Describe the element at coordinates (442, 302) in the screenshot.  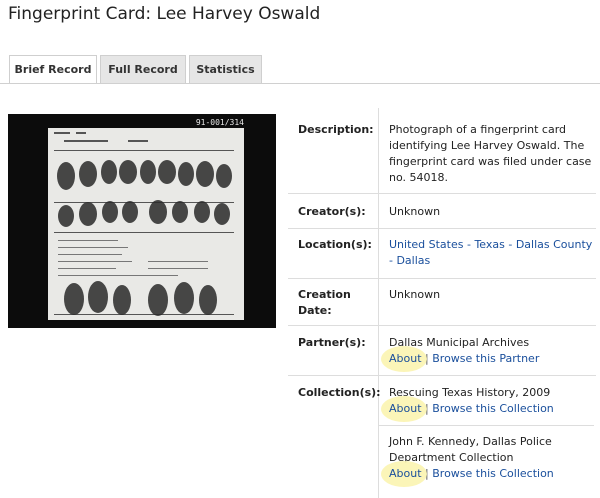
I see `creation-date-row: Creation Date: Unknown` at that location.